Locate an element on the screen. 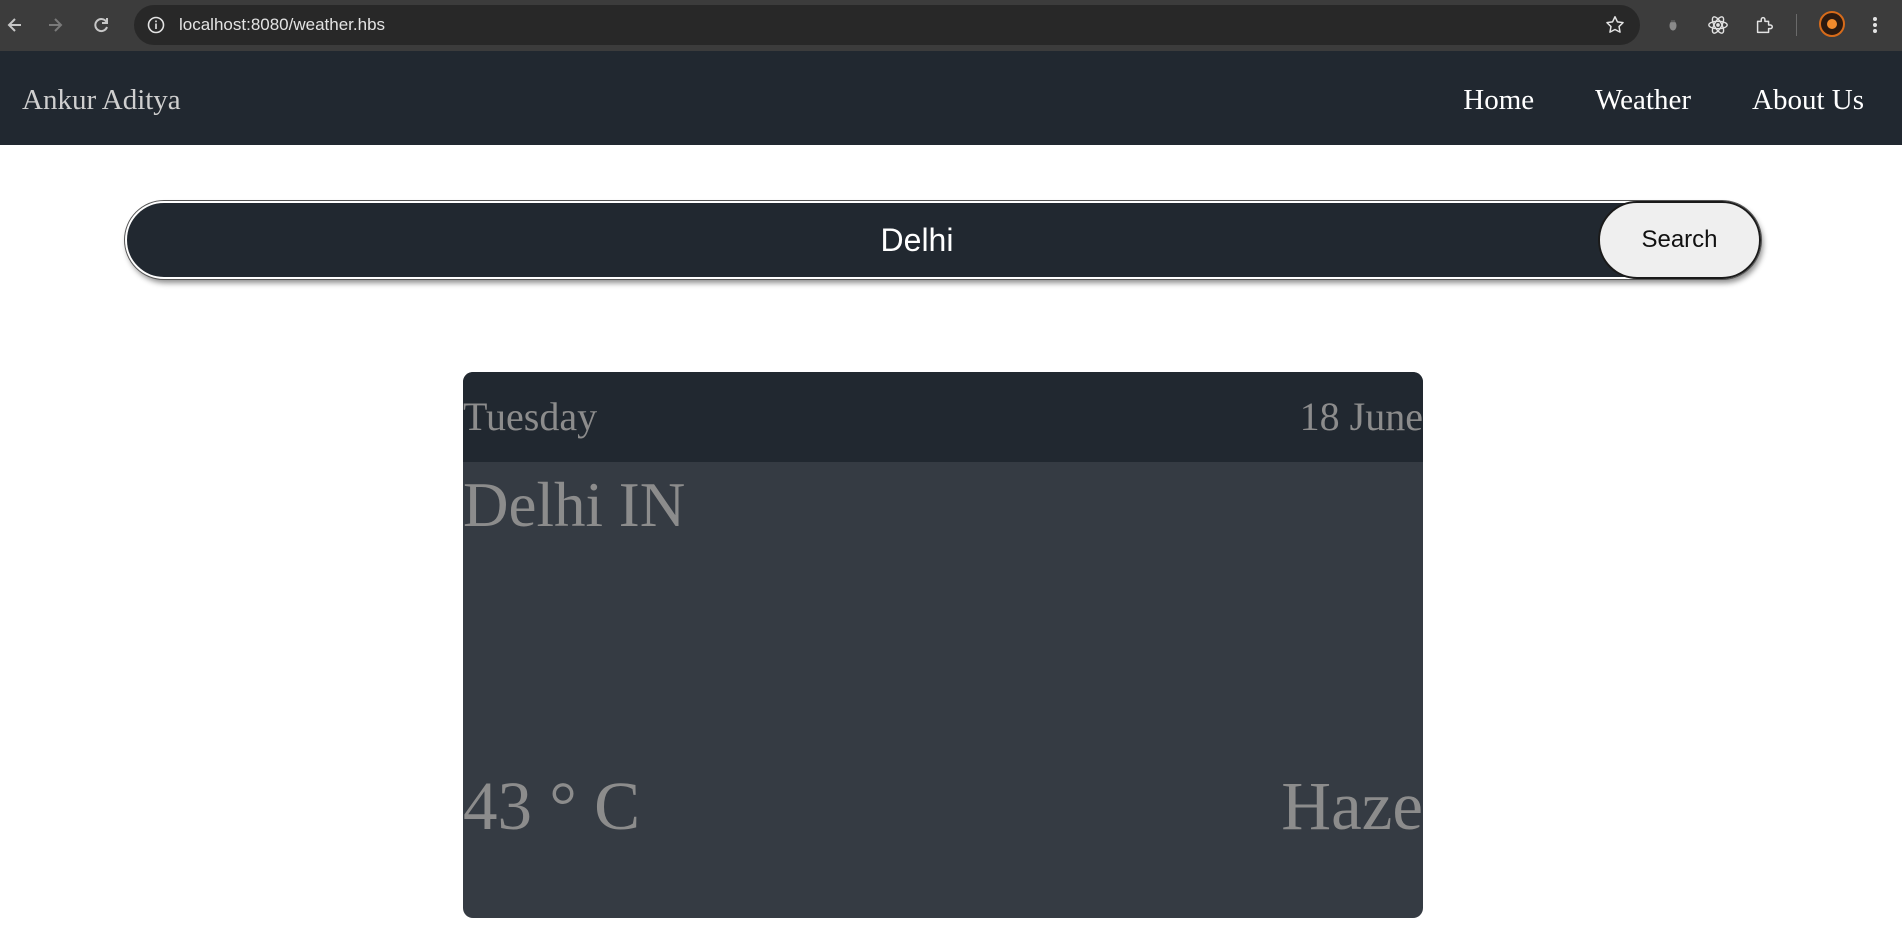  nav-link-home: Home is located at coordinates (1498, 100).